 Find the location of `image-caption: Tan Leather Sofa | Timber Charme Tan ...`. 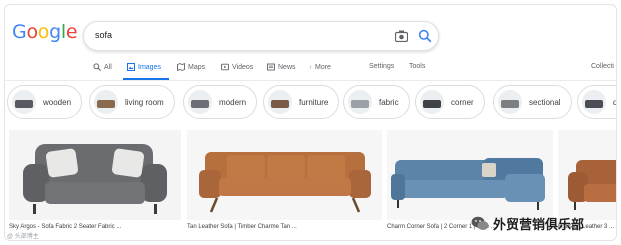

image-caption: Tan Leather Sofa | Timber Charme Tan ... is located at coordinates (284, 227).